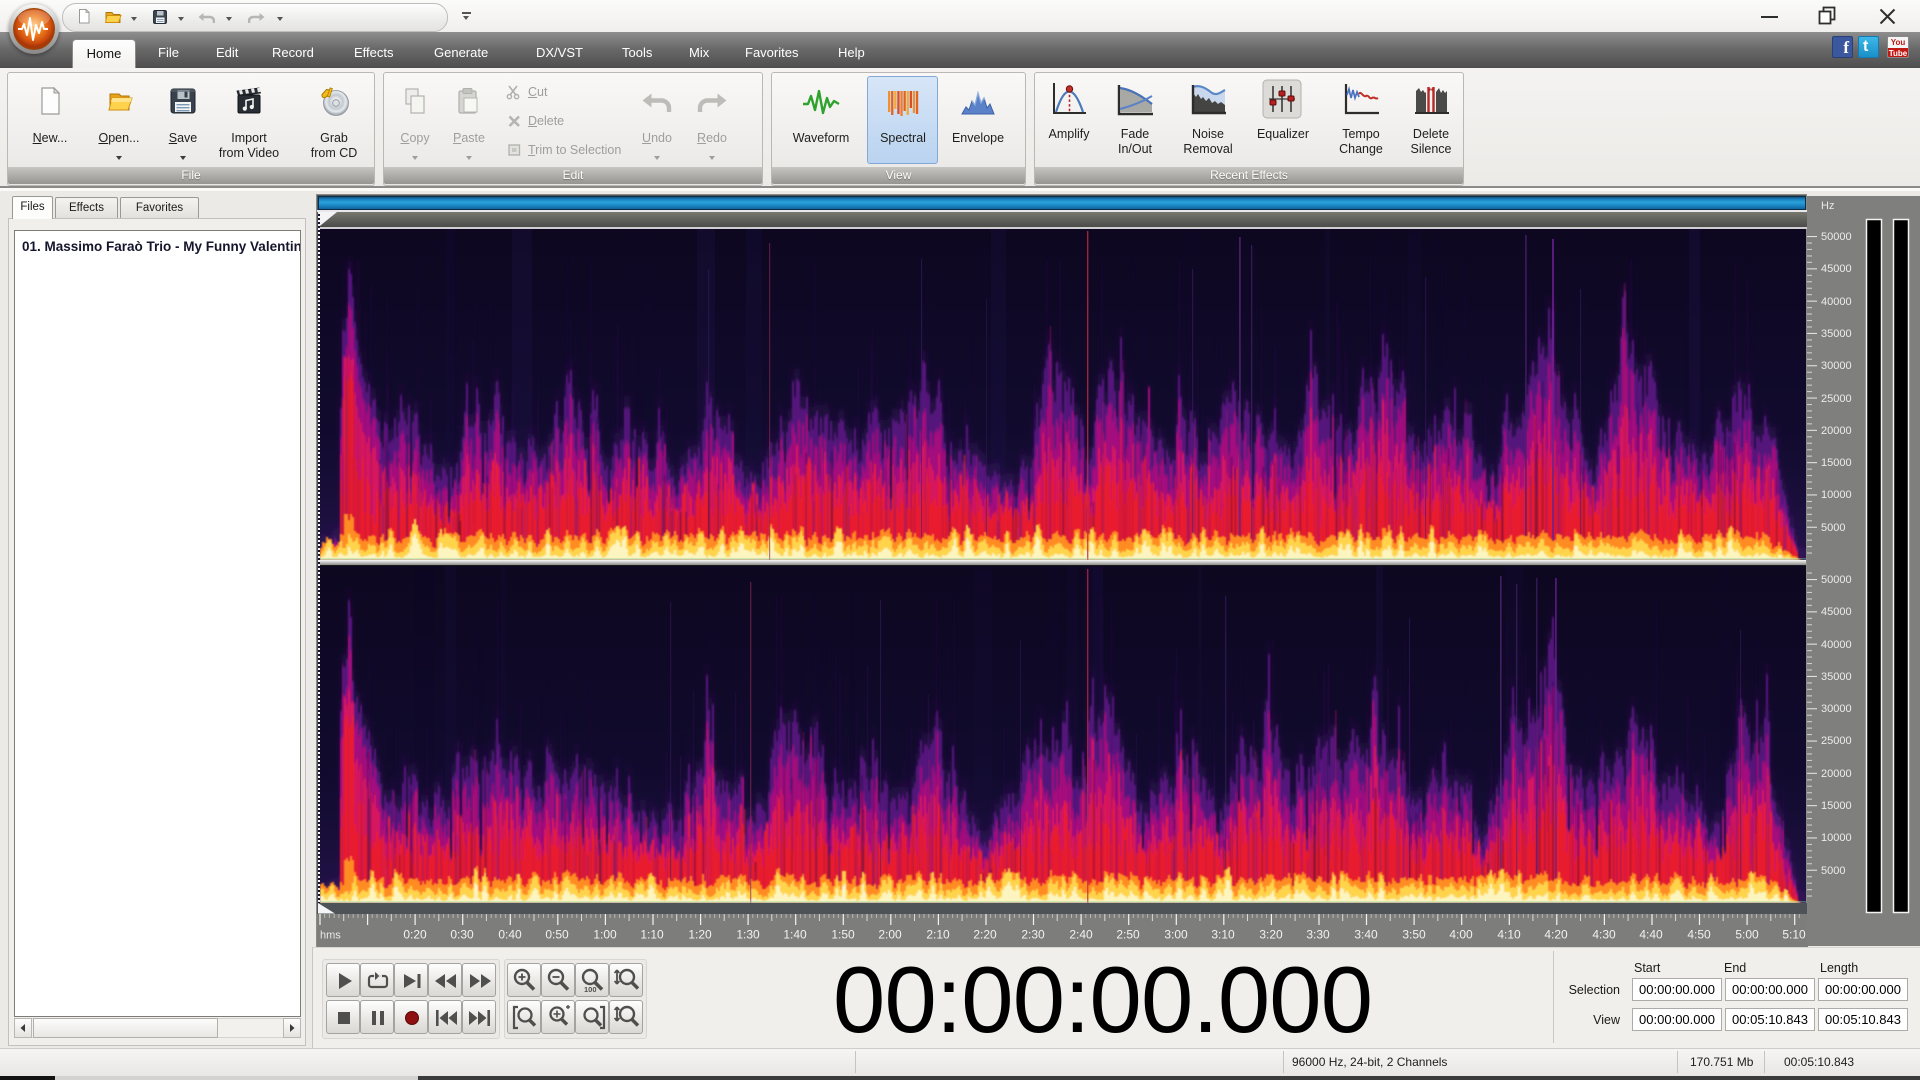  What do you see at coordinates (1223, 935) in the screenshot?
I see `svg-text: 3:10` at bounding box center [1223, 935].